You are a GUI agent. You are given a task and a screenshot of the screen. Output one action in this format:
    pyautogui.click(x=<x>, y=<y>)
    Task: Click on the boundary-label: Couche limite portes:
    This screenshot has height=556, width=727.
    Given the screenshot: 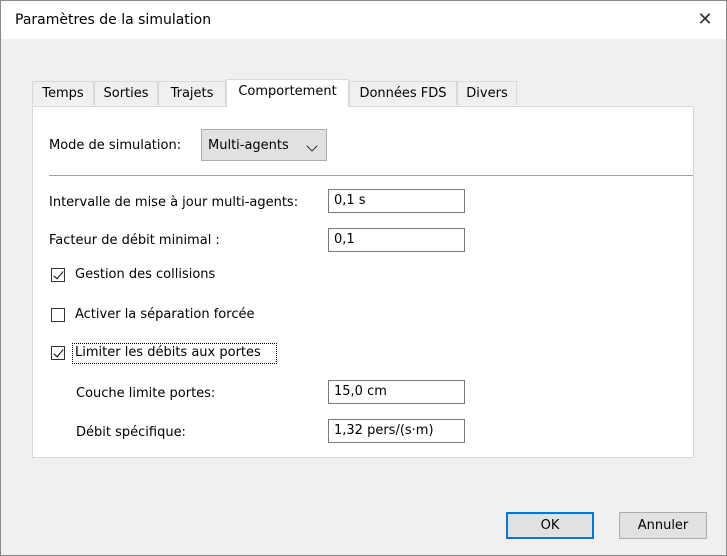 What is the action you would take?
    pyautogui.click(x=146, y=393)
    